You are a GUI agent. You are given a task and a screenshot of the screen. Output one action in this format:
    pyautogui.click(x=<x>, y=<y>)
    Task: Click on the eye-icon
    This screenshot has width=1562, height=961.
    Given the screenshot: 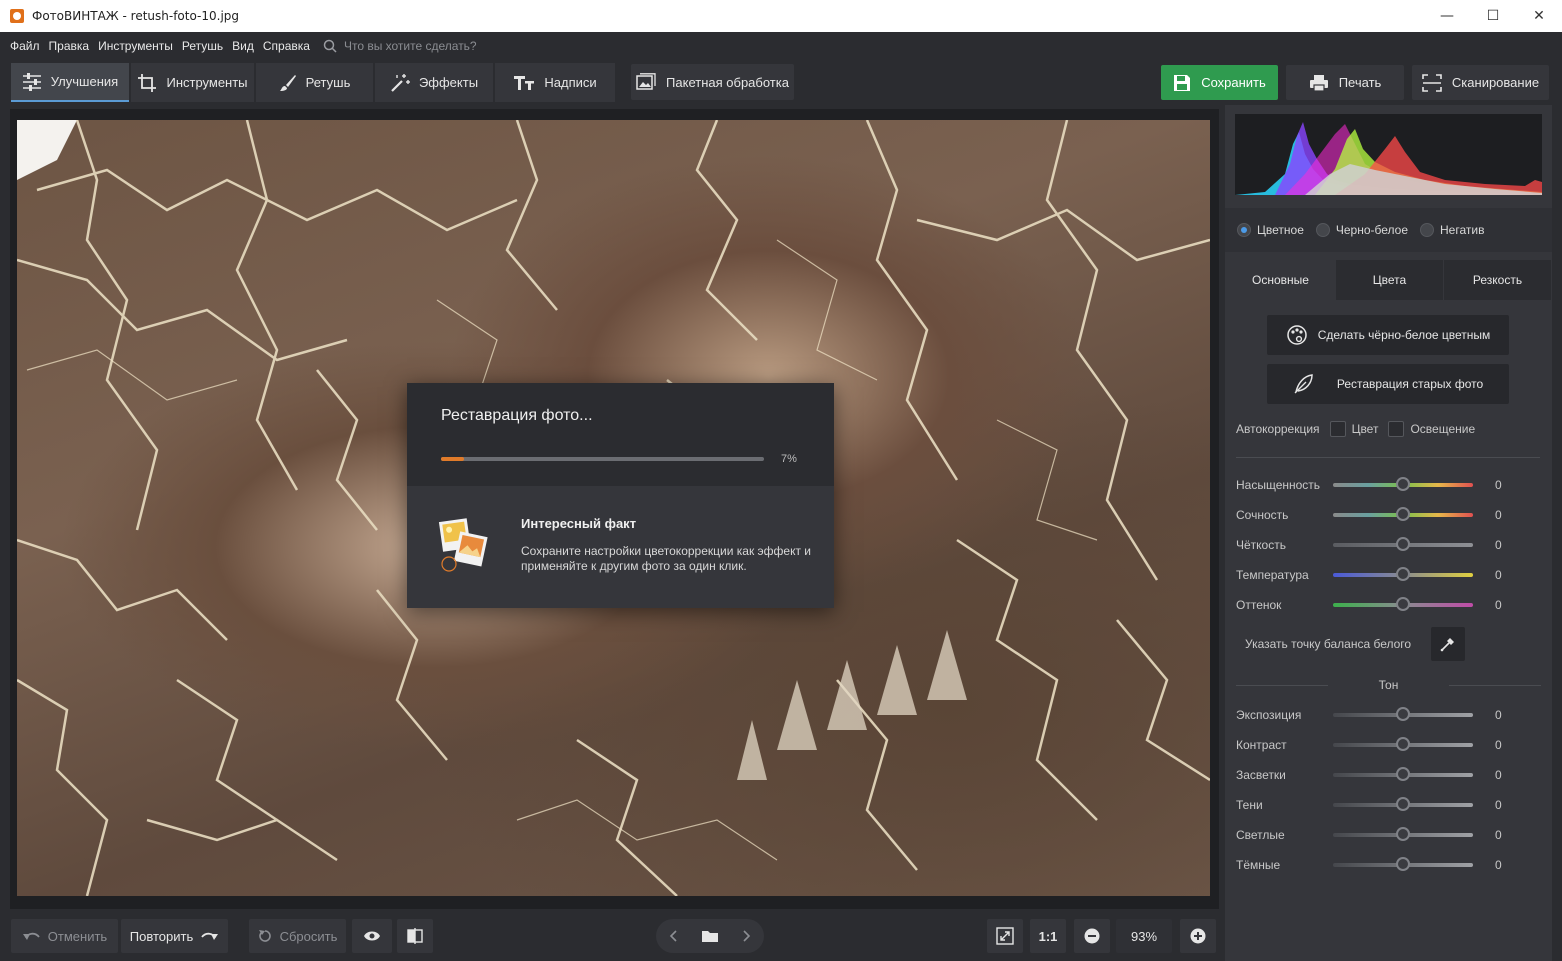 What is the action you would take?
    pyautogui.click(x=372, y=936)
    